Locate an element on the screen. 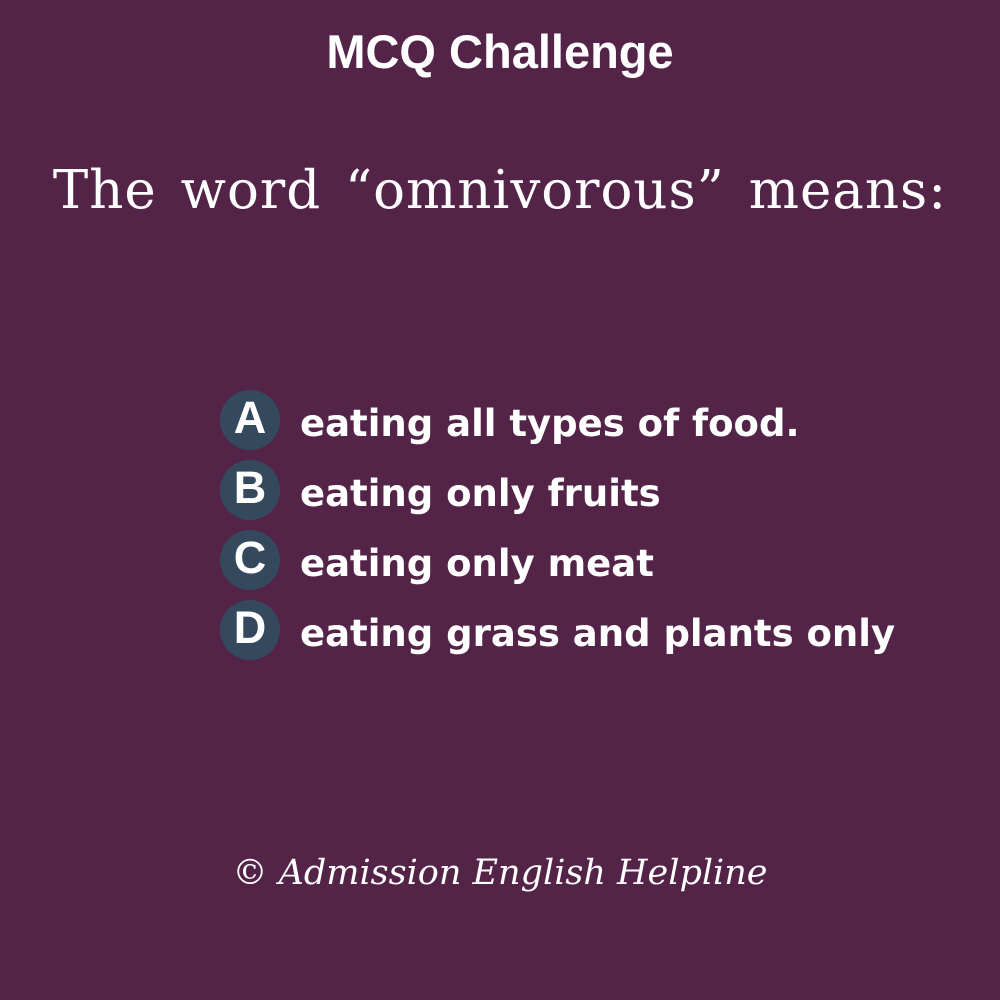 The height and width of the screenshot is (1000, 1000). copyright-footer: © Admission English Helpline is located at coordinates (500, 873).